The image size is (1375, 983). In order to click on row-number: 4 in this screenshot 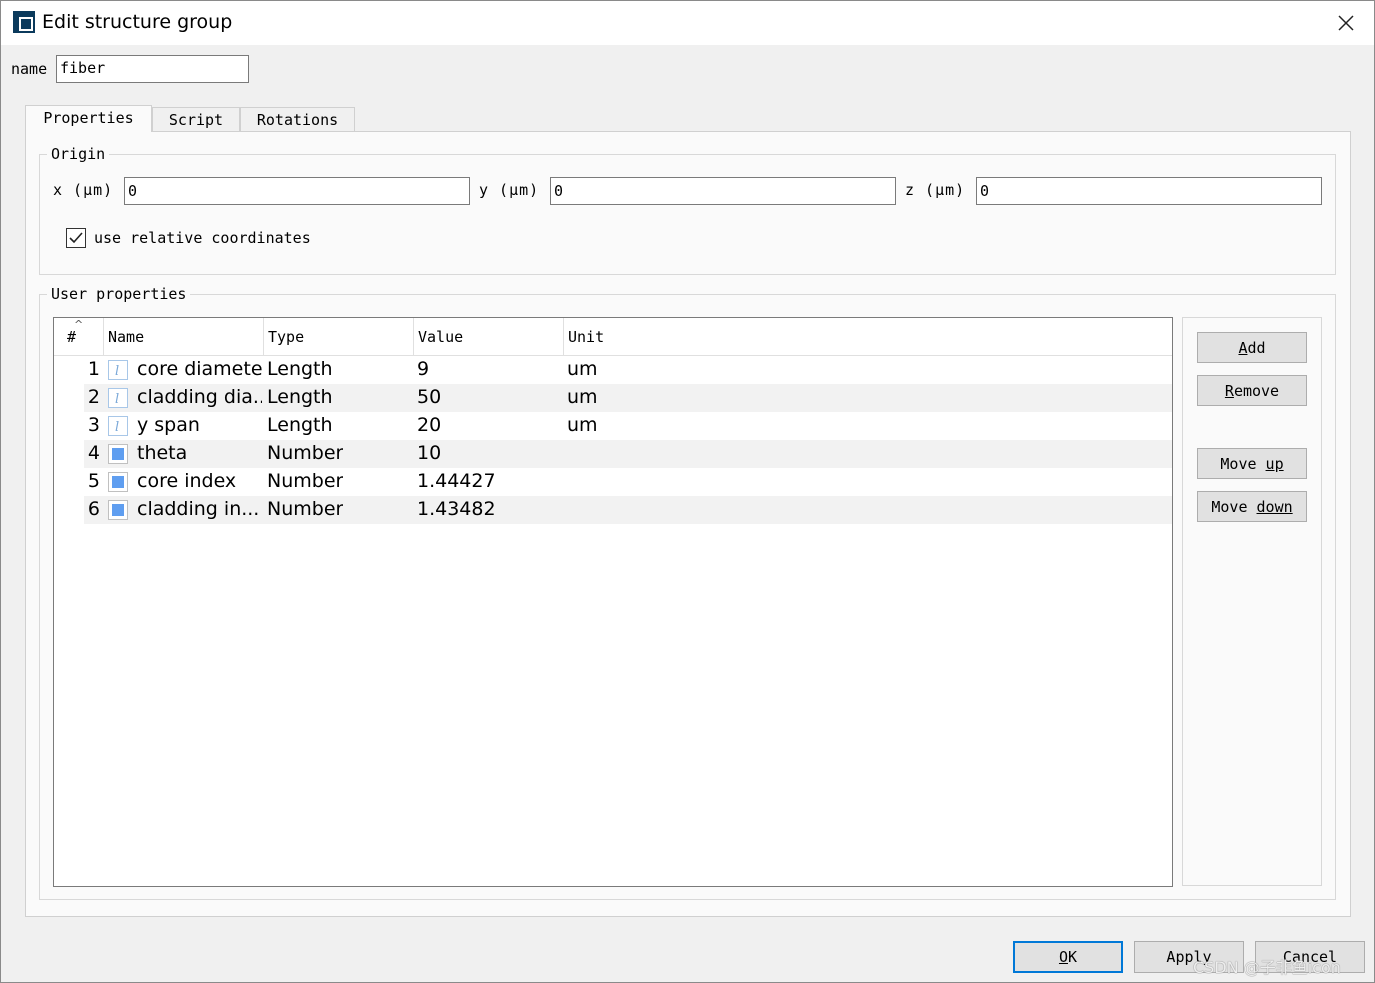, I will do `click(93, 453)`.